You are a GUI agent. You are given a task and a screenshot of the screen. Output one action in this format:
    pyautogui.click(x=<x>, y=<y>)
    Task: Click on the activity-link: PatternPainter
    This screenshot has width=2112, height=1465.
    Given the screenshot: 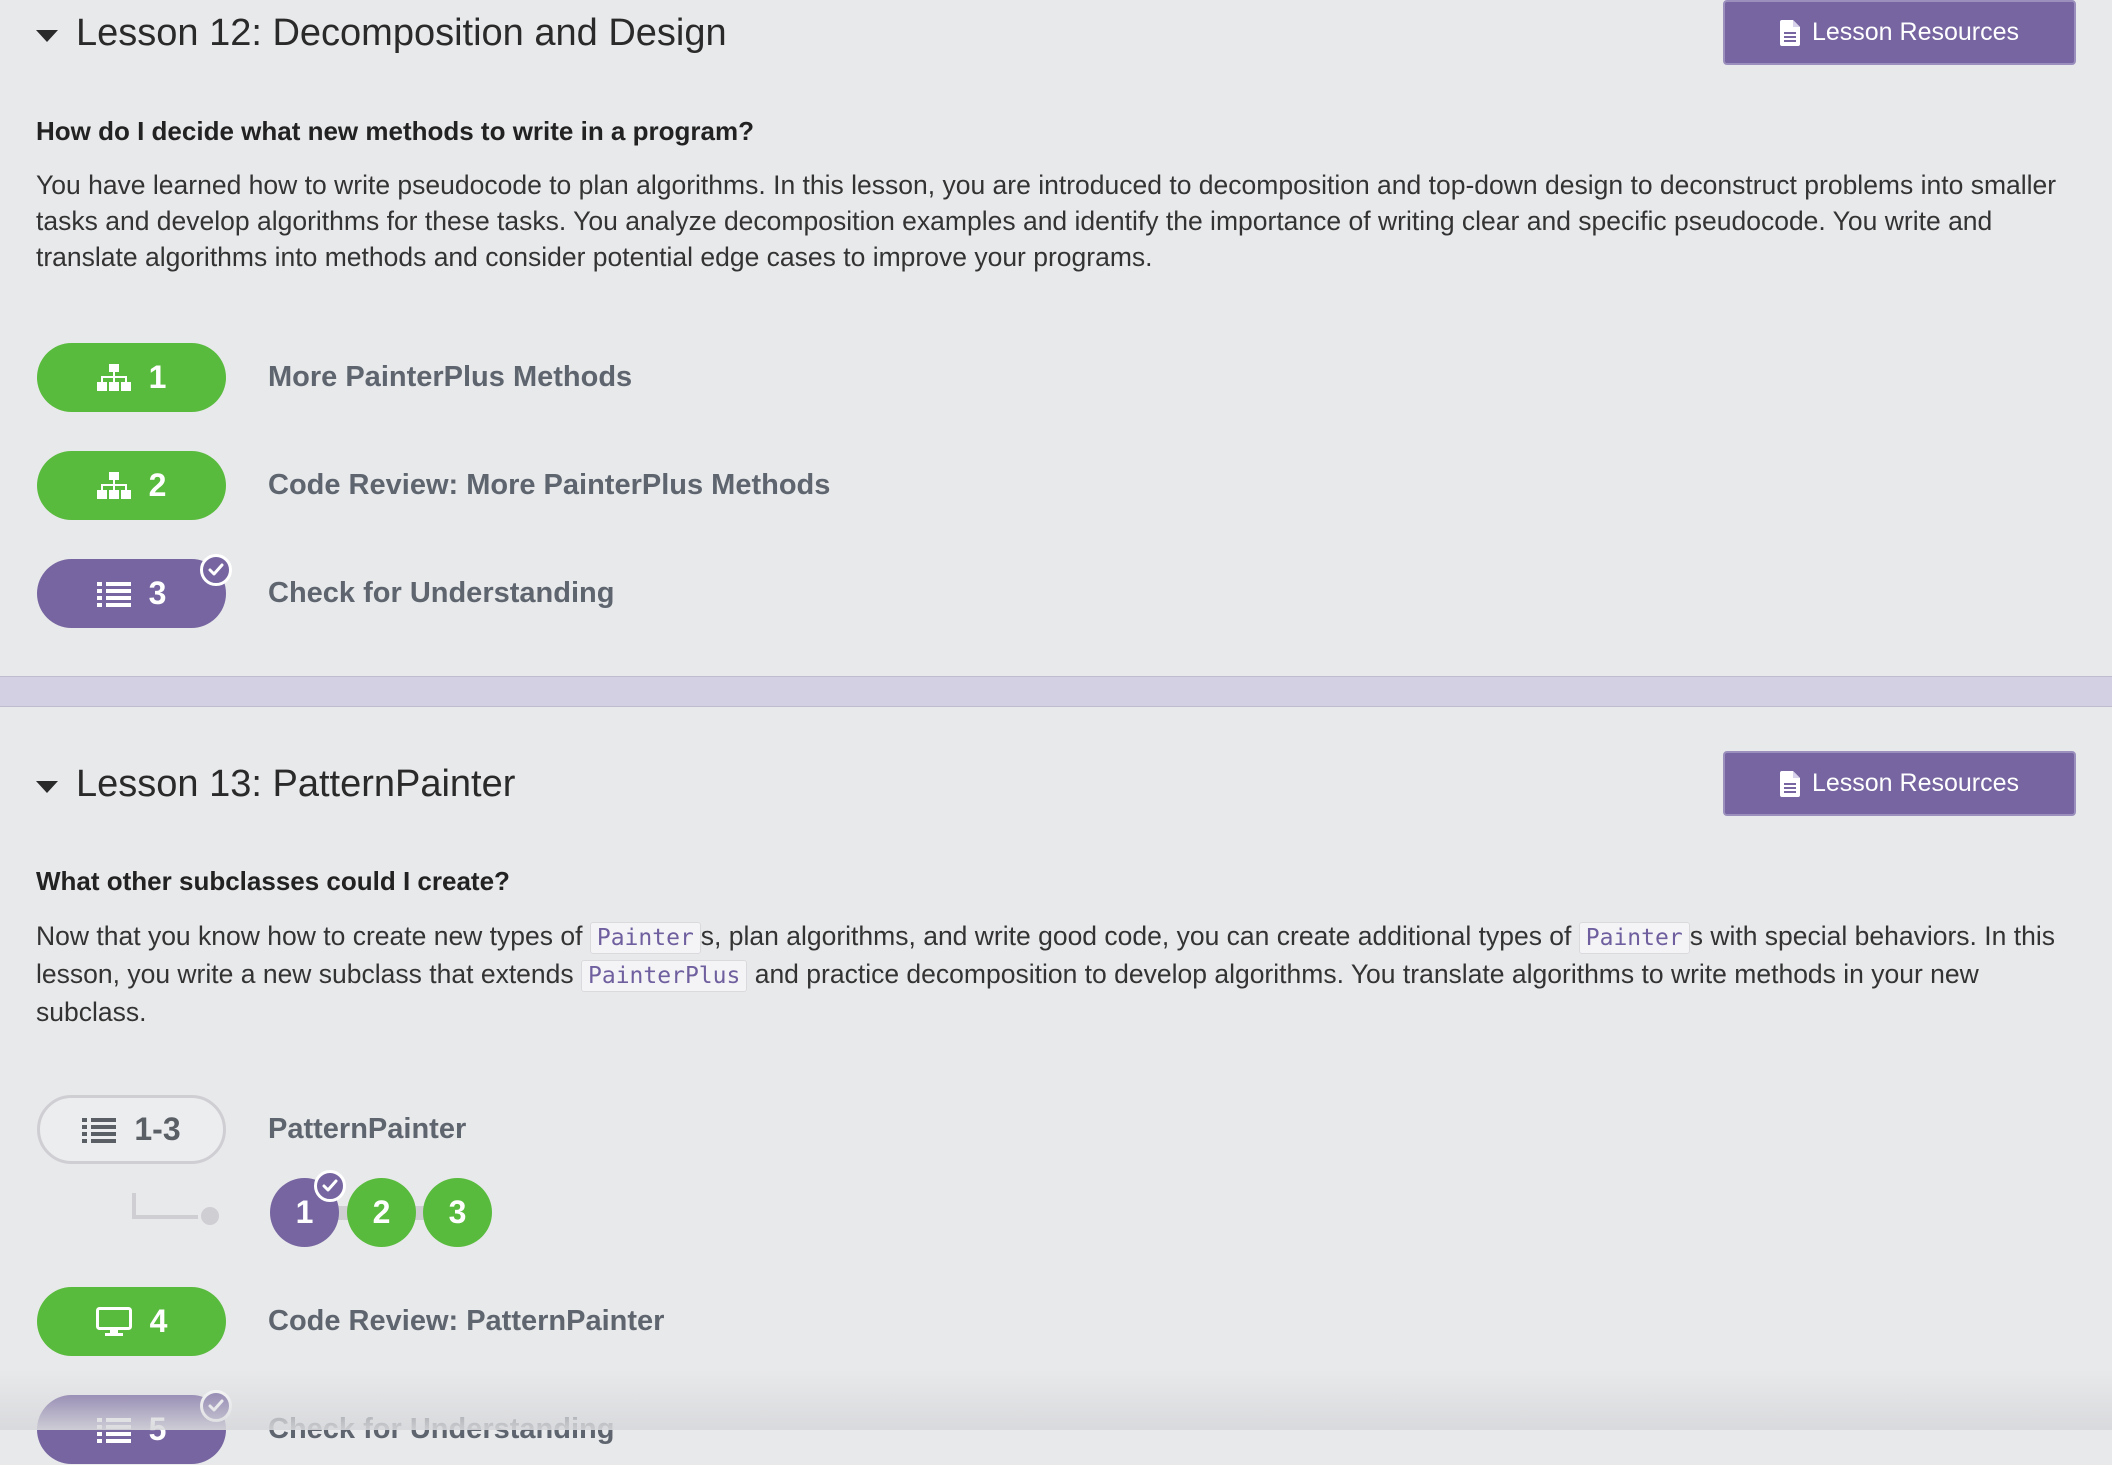 What is the action you would take?
    pyautogui.click(x=367, y=1129)
    